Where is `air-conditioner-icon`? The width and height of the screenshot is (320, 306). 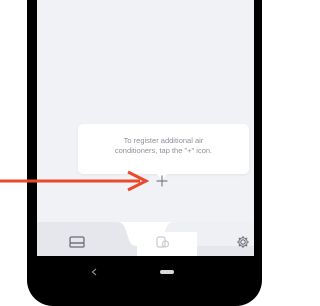 air-conditioner-icon is located at coordinates (77, 242).